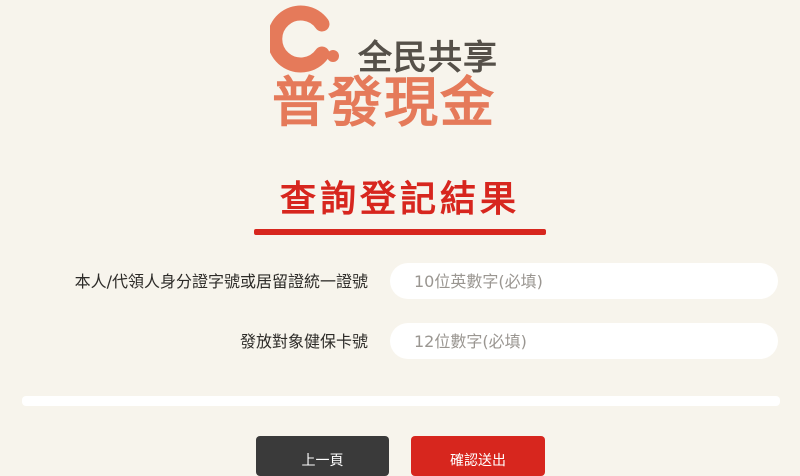 The image size is (800, 476). What do you see at coordinates (399, 199) in the screenshot?
I see `page-title: 查詢登記結果` at bounding box center [399, 199].